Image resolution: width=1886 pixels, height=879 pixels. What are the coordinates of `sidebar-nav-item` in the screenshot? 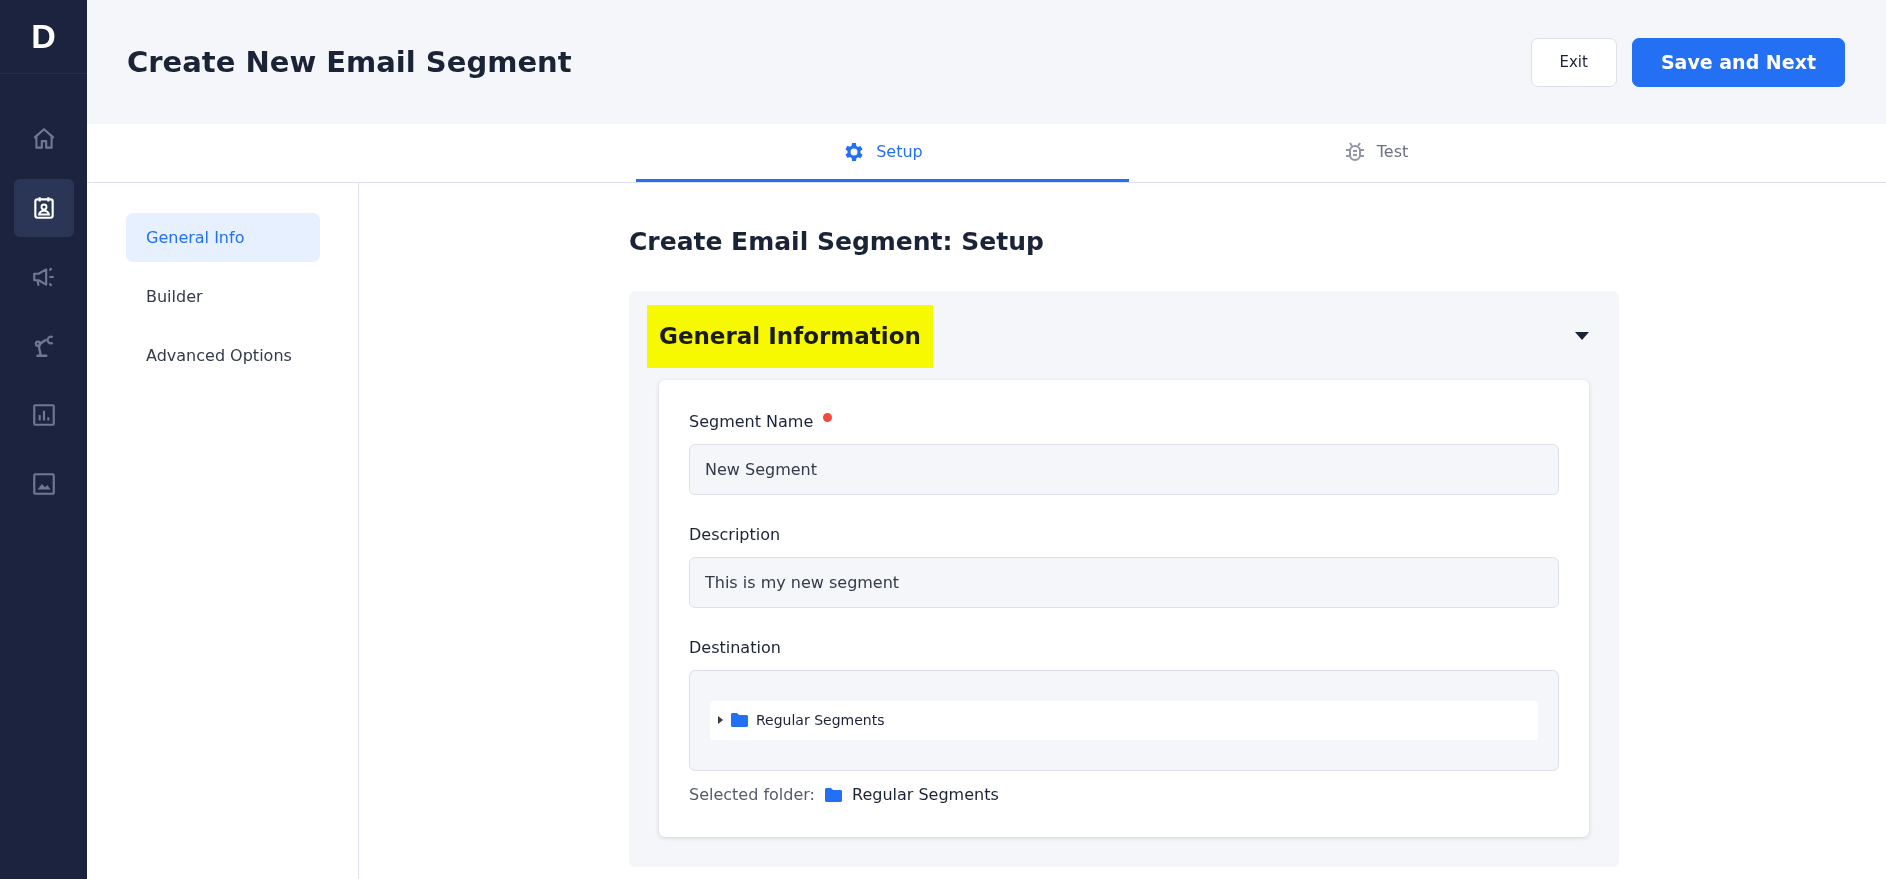 It's located at (43, 208).